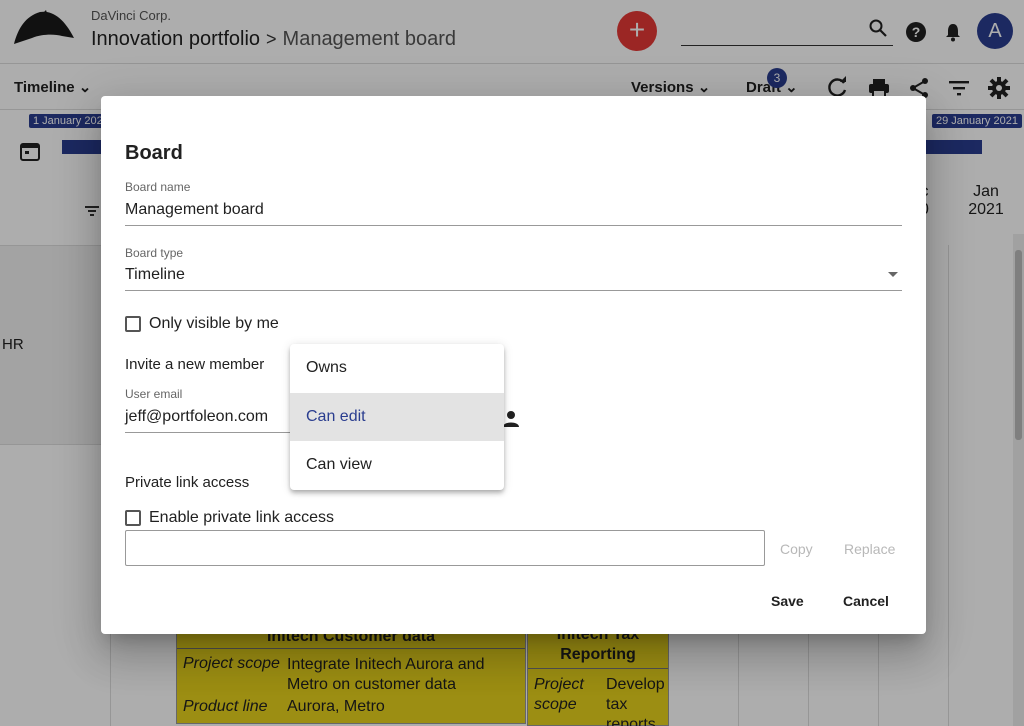 The image size is (1024, 726). Describe the element at coordinates (513, 225) in the screenshot. I see `board-name-underline` at that location.